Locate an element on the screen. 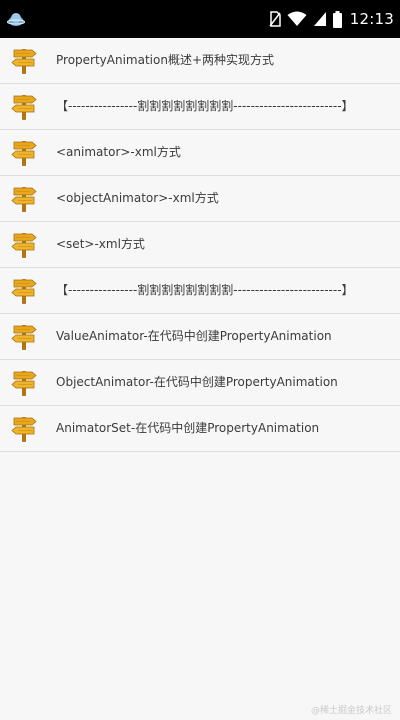 The image size is (400, 720). list-item: ValueAnimator-在代码中创建PropertyAnimation is located at coordinates (200, 337).